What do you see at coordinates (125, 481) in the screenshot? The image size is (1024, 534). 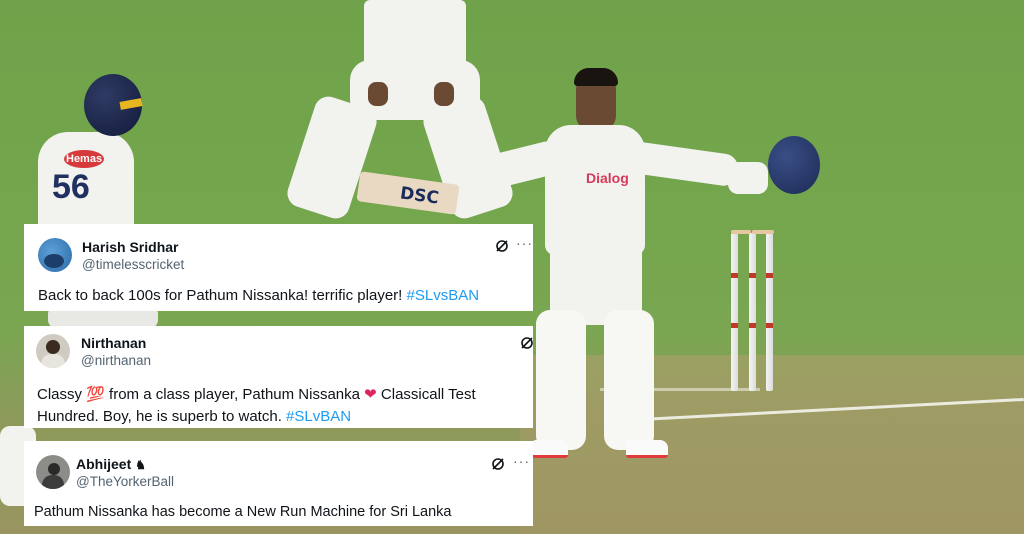 I see `tweet-author-handle: @TheYorkerBall` at bounding box center [125, 481].